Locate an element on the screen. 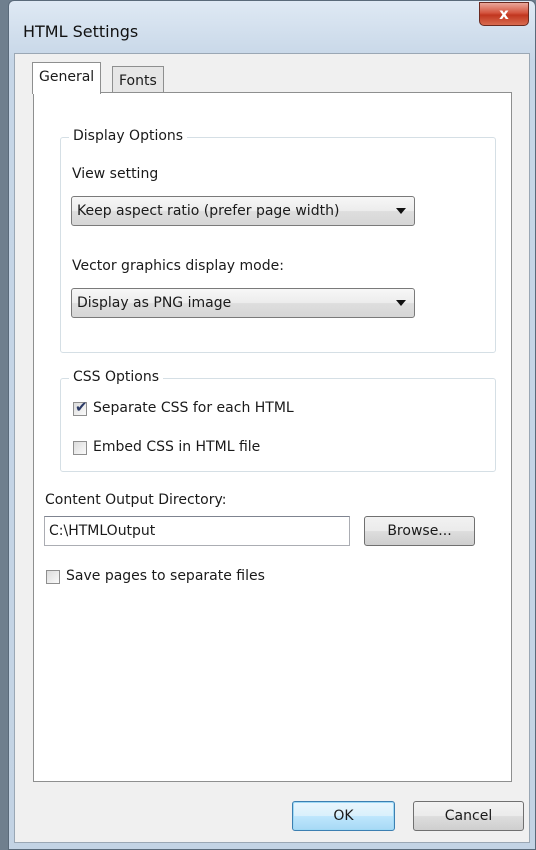 The image size is (536, 850). output-directory-field: C:\HTMLOutput is located at coordinates (197, 531).